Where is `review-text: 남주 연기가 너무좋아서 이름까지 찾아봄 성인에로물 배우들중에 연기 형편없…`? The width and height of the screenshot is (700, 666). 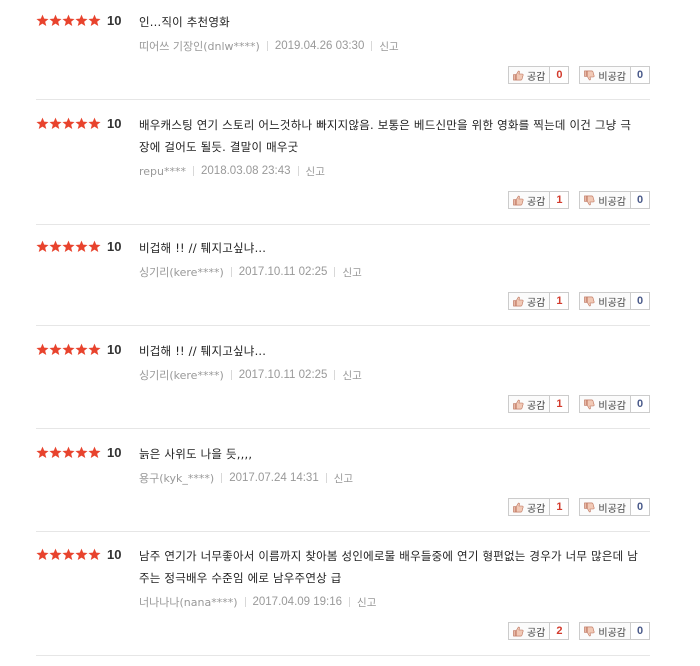
review-text: 남주 연기가 너무좋아서 이름까지 찾아봄 성인에로물 배우들중에 연기 형편없… is located at coordinates (389, 567).